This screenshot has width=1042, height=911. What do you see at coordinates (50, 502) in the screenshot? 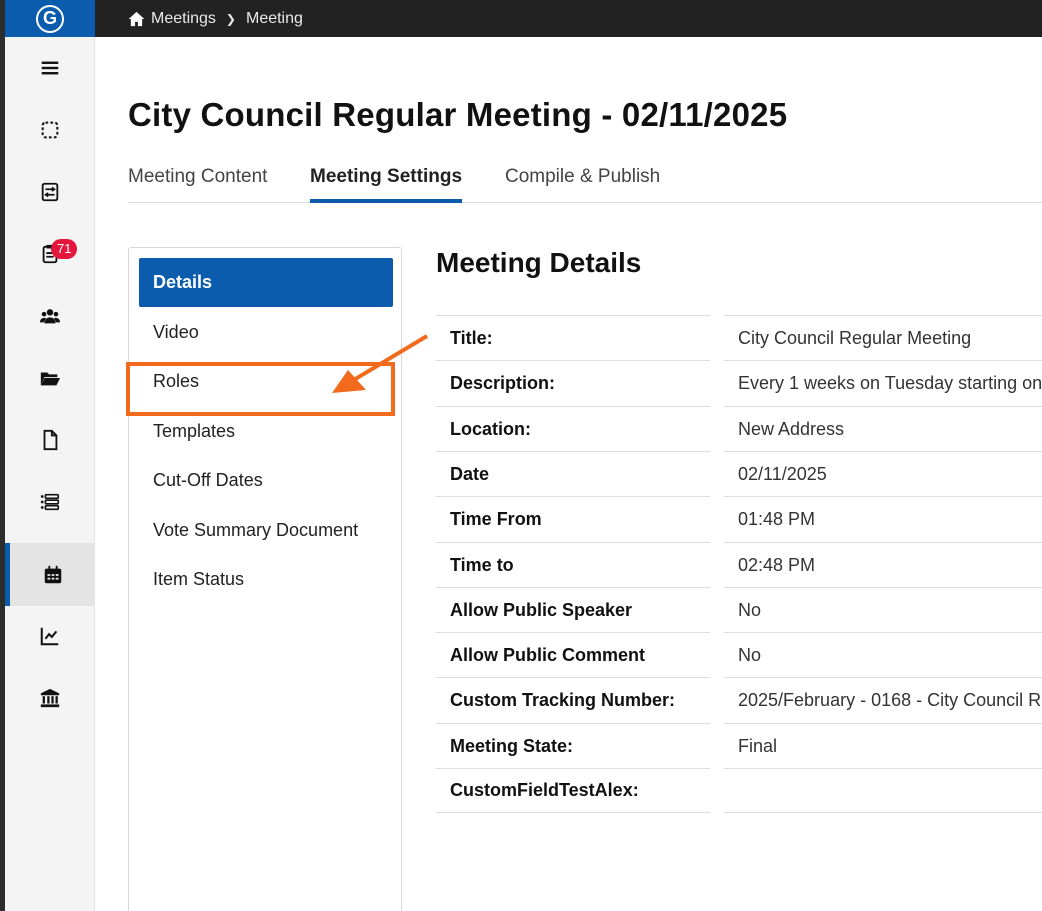
I see `list-icon` at bounding box center [50, 502].